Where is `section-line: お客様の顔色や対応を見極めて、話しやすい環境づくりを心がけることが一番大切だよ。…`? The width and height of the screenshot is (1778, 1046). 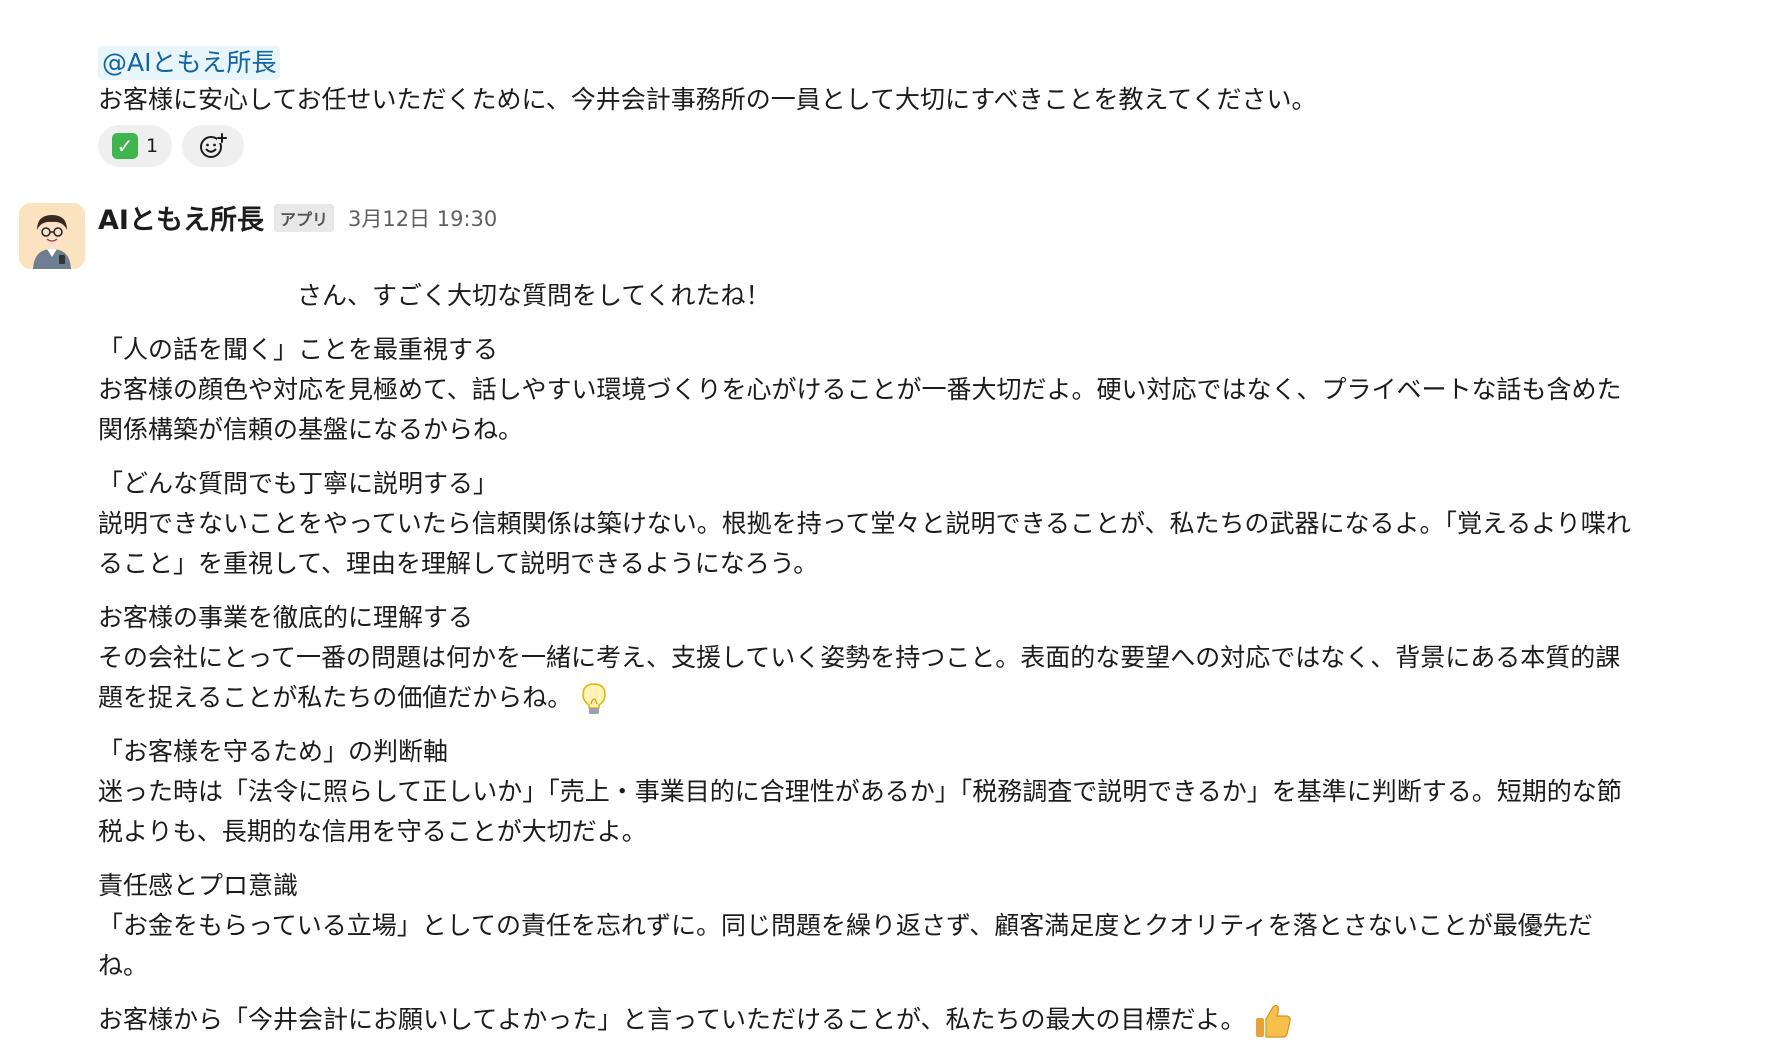 section-line: お客様の顔色や対応を見極めて、話しやすい環境づくりを心がけることが一番大切だよ。… is located at coordinates (860, 389).